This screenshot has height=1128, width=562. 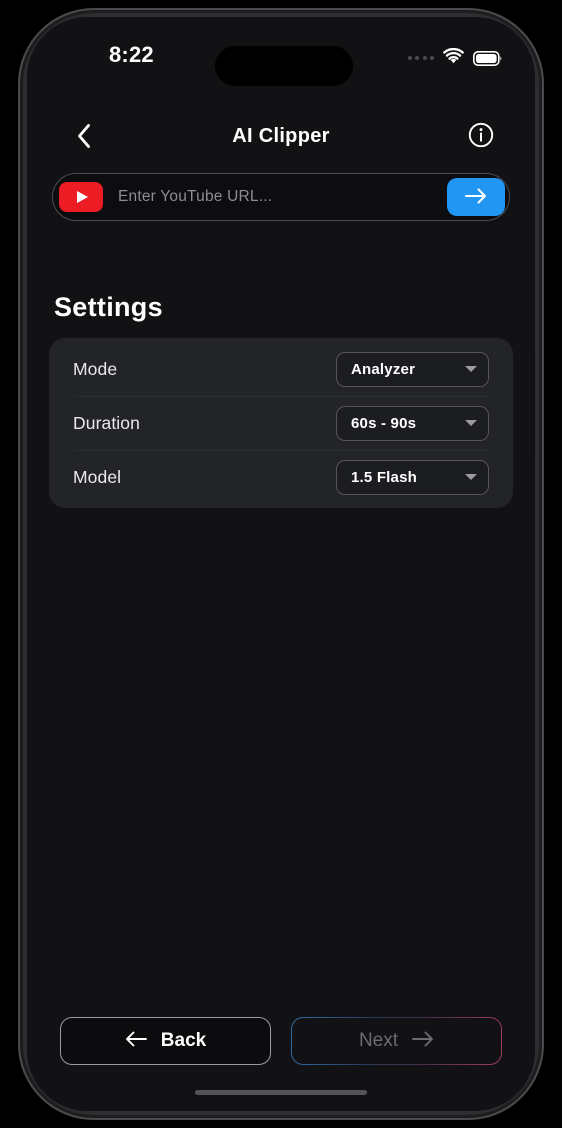 What do you see at coordinates (487, 58) in the screenshot?
I see `battery-full-icon` at bounding box center [487, 58].